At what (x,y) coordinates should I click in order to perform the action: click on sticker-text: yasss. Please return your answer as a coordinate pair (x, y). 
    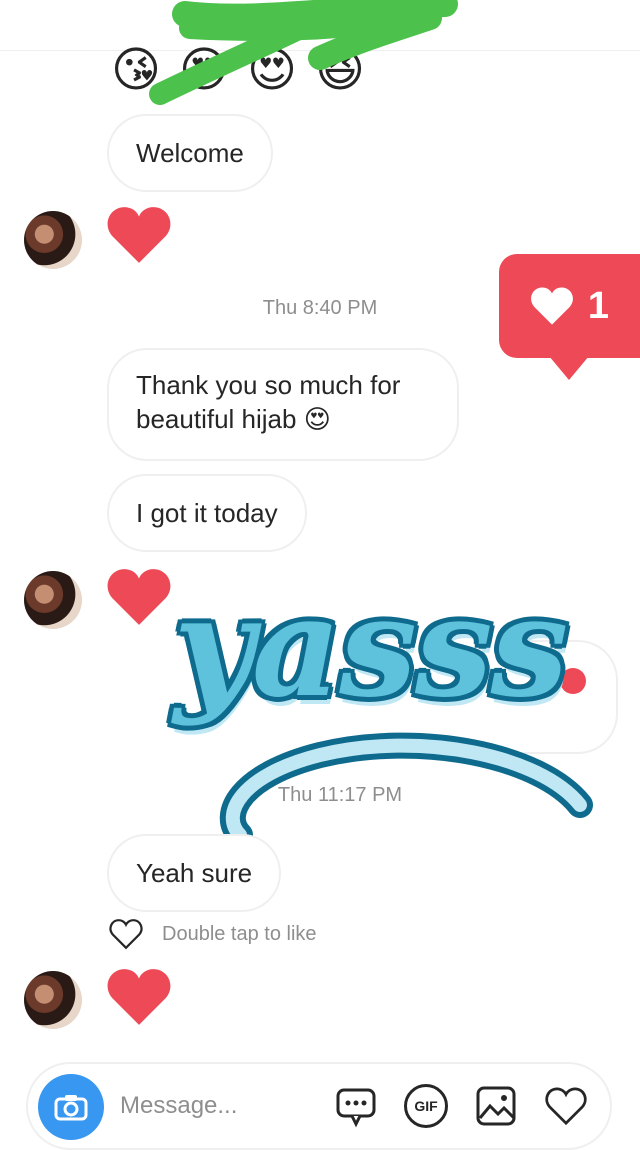
    Looking at the image, I should click on (371, 646).